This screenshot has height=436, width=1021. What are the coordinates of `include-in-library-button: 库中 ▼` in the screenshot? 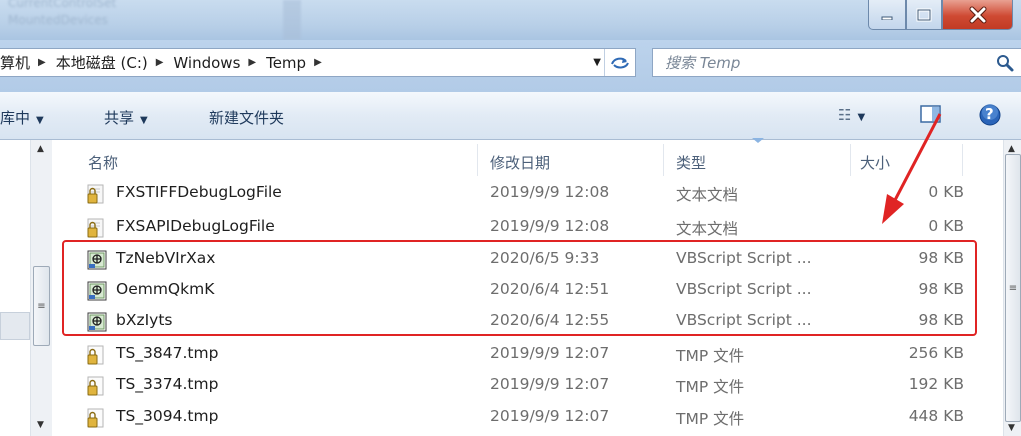 It's located at (22, 117).